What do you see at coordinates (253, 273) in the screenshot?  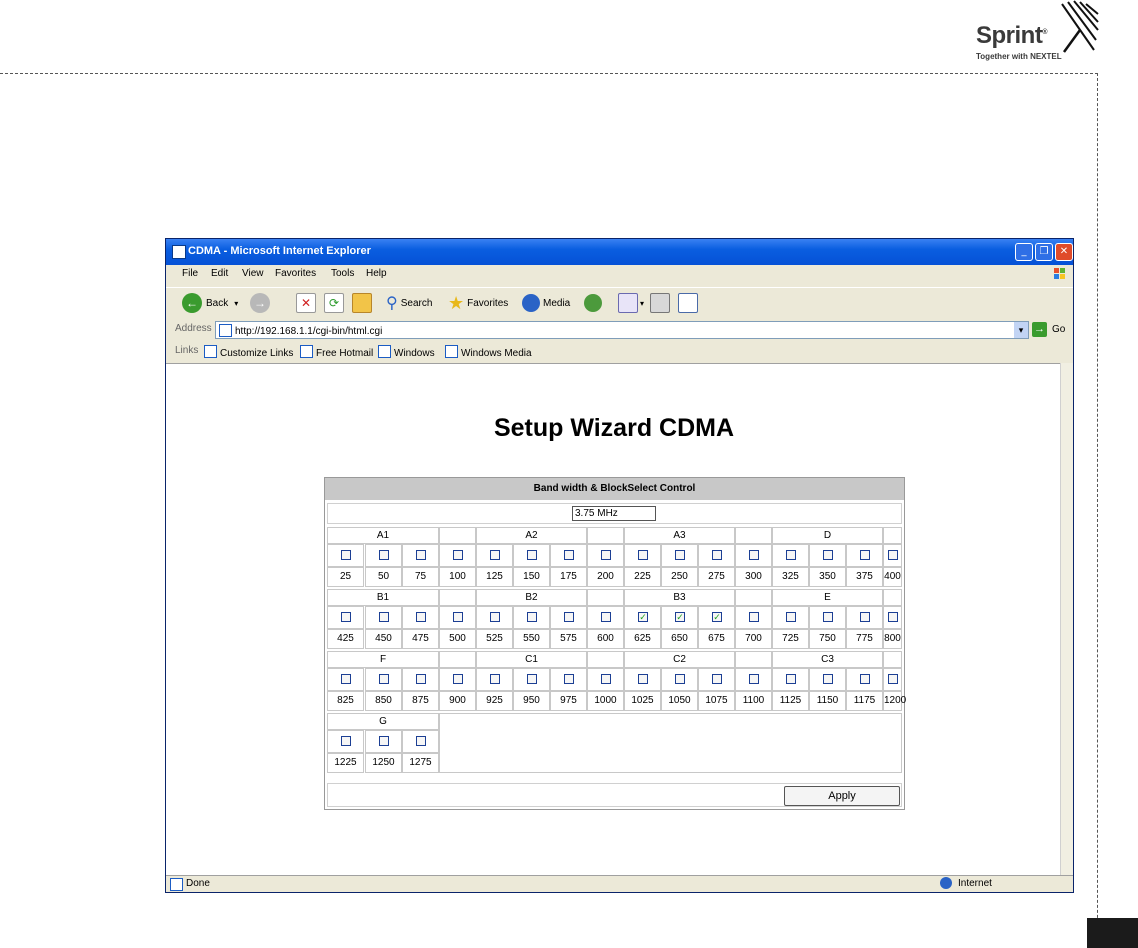 I see `menu-view: View` at bounding box center [253, 273].